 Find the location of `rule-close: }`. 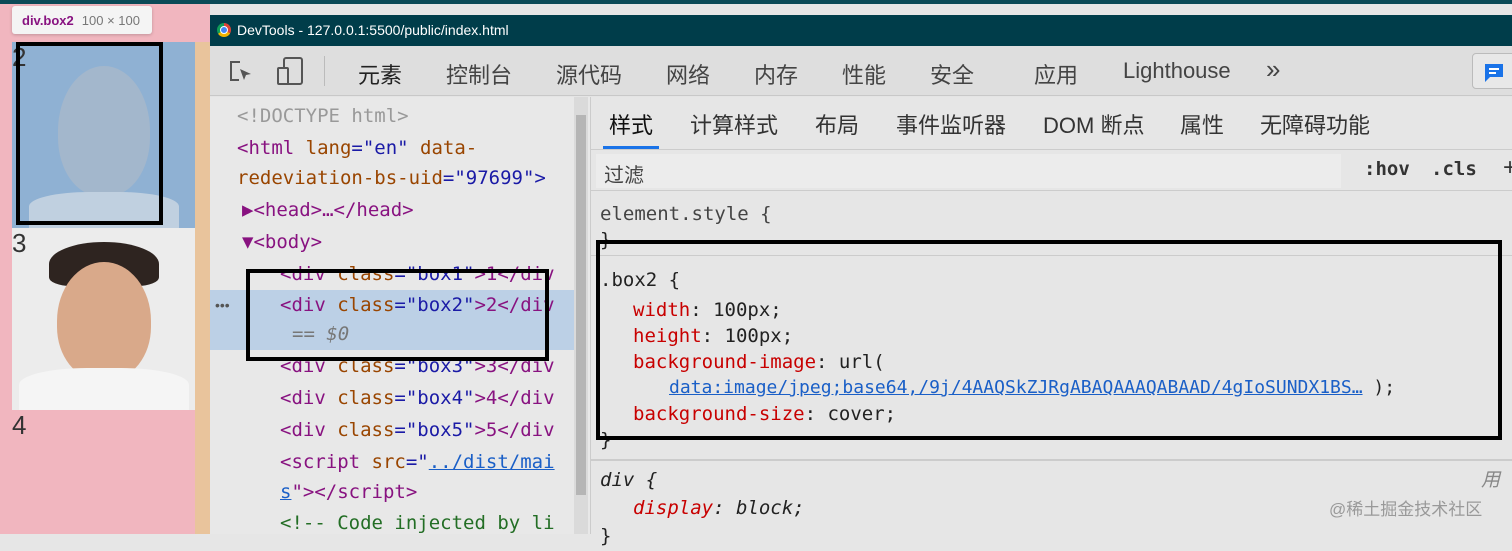

rule-close: } is located at coordinates (606, 536).